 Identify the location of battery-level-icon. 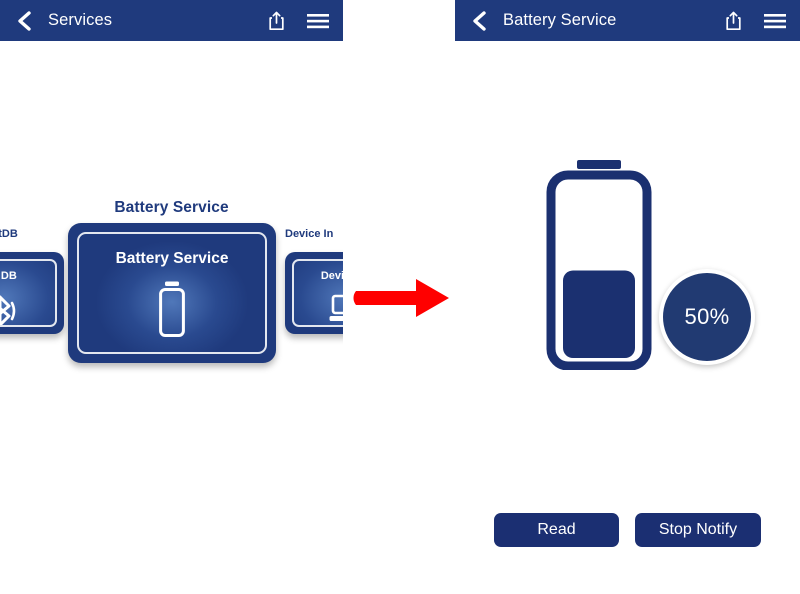
(599, 265).